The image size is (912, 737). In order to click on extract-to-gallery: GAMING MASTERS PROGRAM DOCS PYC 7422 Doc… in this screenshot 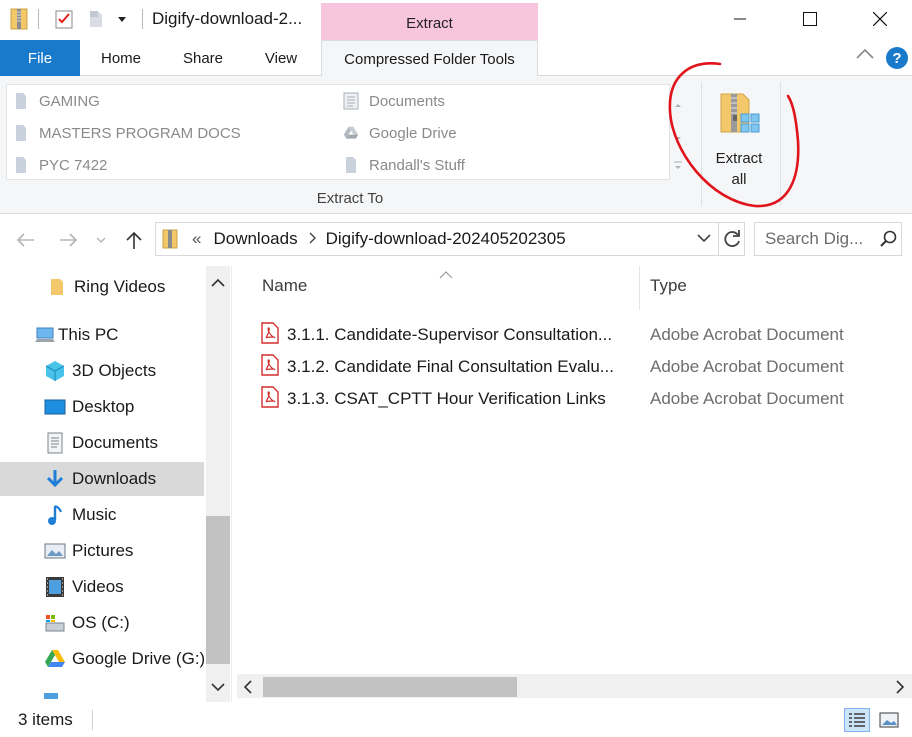, I will do `click(338, 132)`.